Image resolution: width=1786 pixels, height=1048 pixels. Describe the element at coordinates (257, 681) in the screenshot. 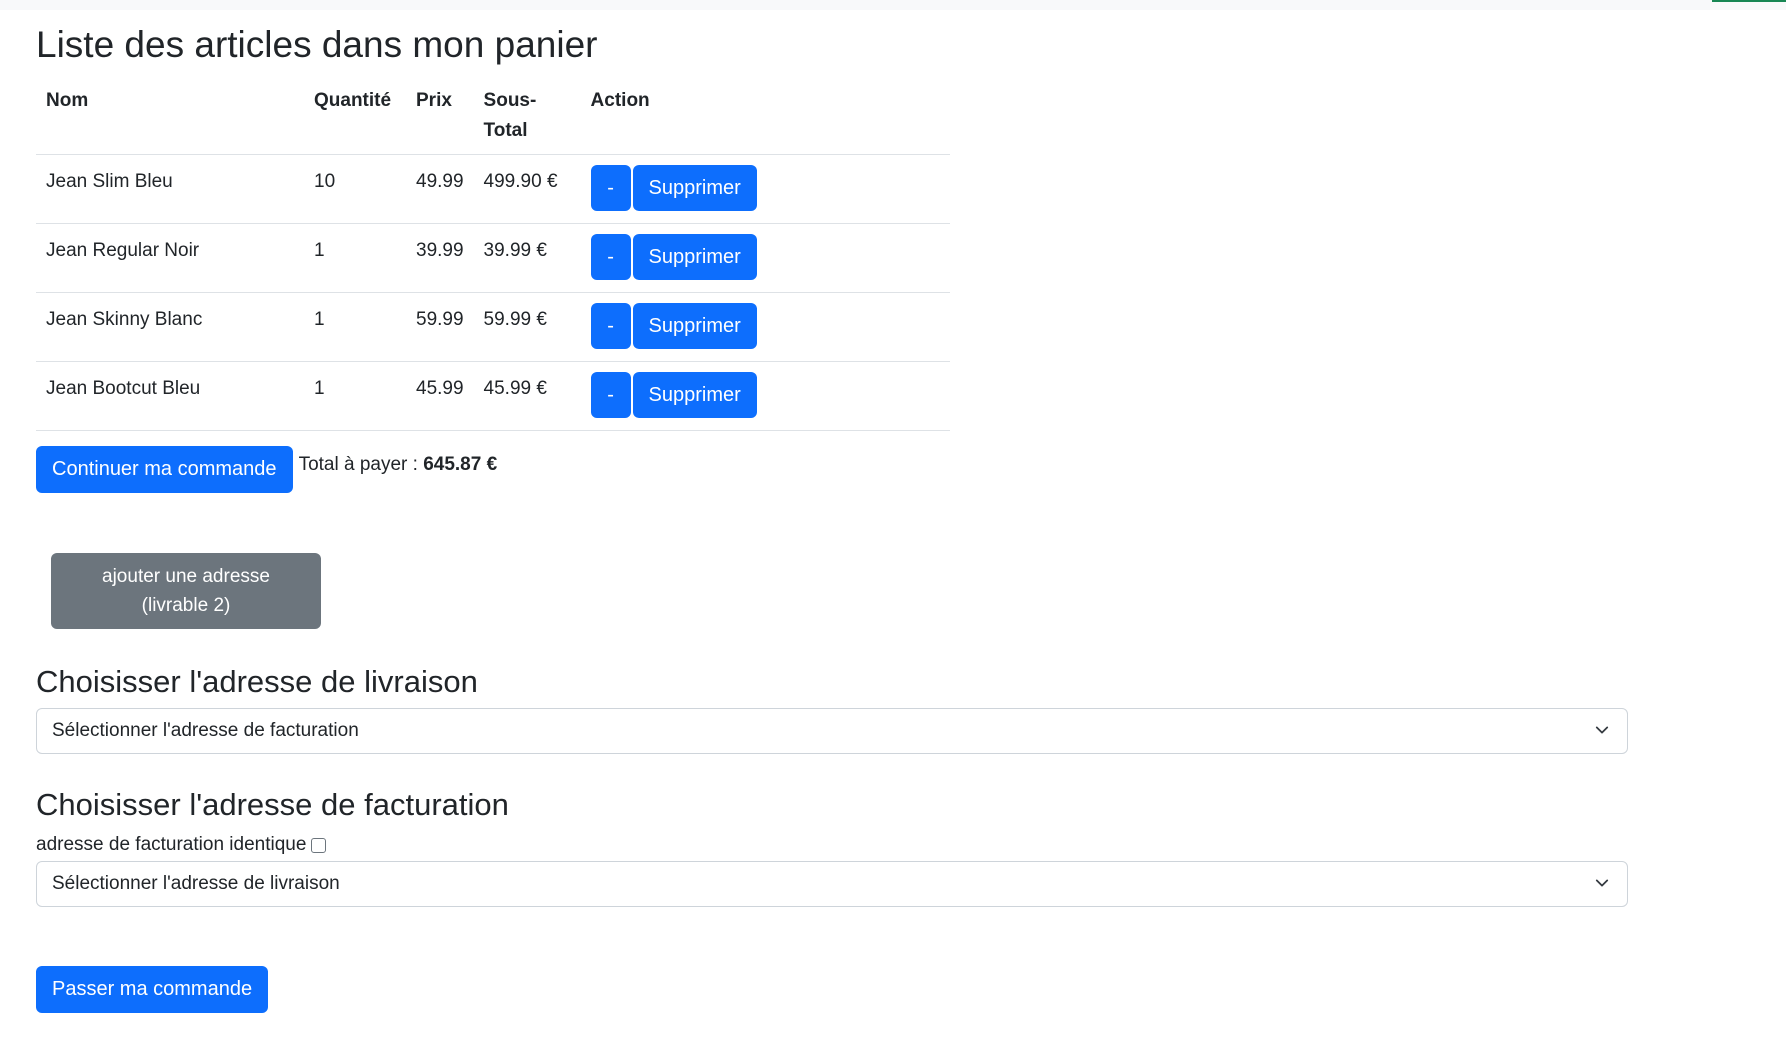

I see `delivery-address-heading: Choisisser l'adresse de livraison` at that location.